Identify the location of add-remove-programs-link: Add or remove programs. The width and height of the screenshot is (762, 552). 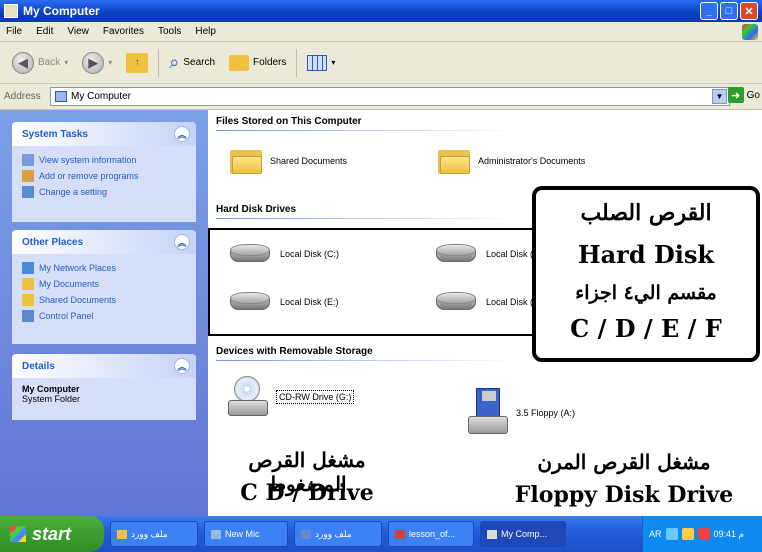
(104, 176).